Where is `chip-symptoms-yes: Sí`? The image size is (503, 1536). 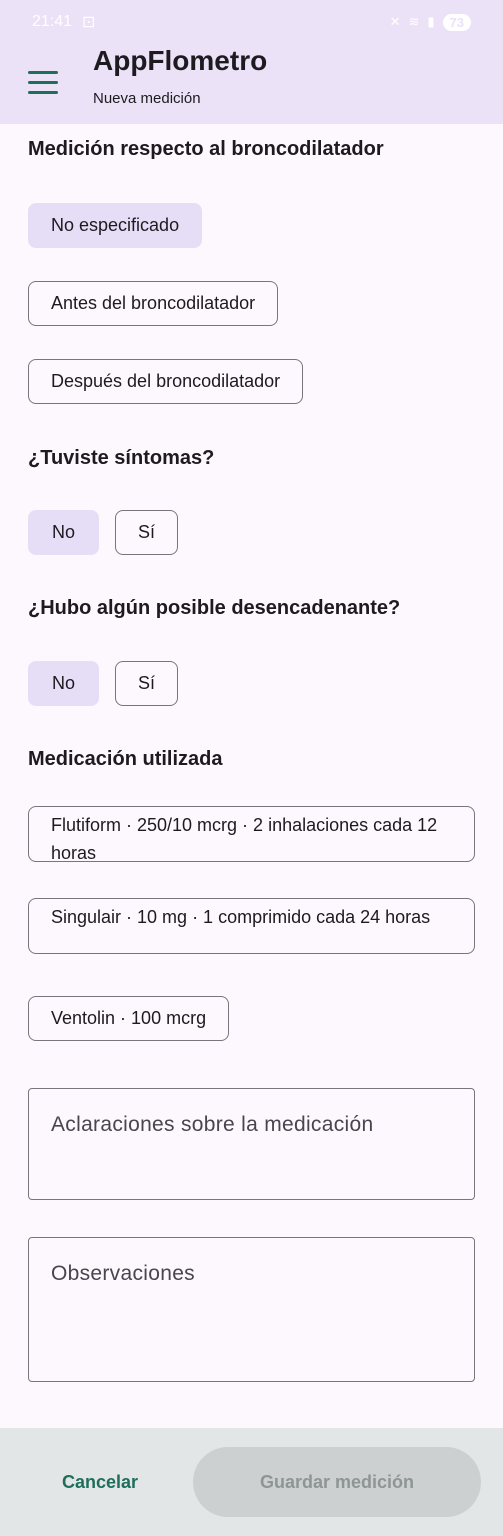
chip-symptoms-yes: Sí is located at coordinates (146, 532).